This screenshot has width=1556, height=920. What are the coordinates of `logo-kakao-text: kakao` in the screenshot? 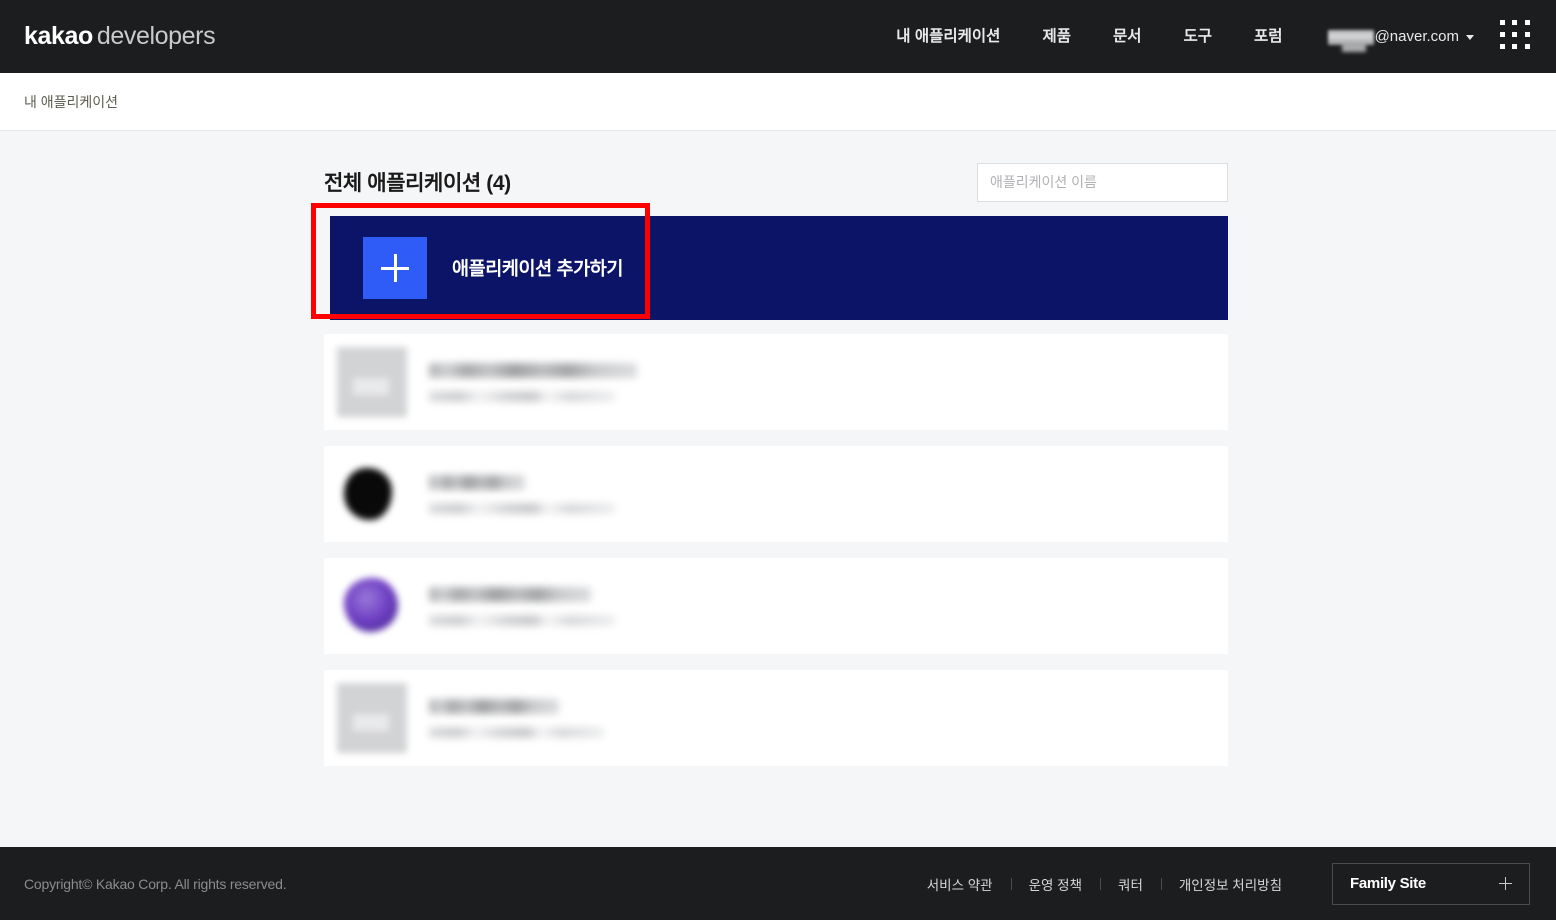 It's located at (58, 36).